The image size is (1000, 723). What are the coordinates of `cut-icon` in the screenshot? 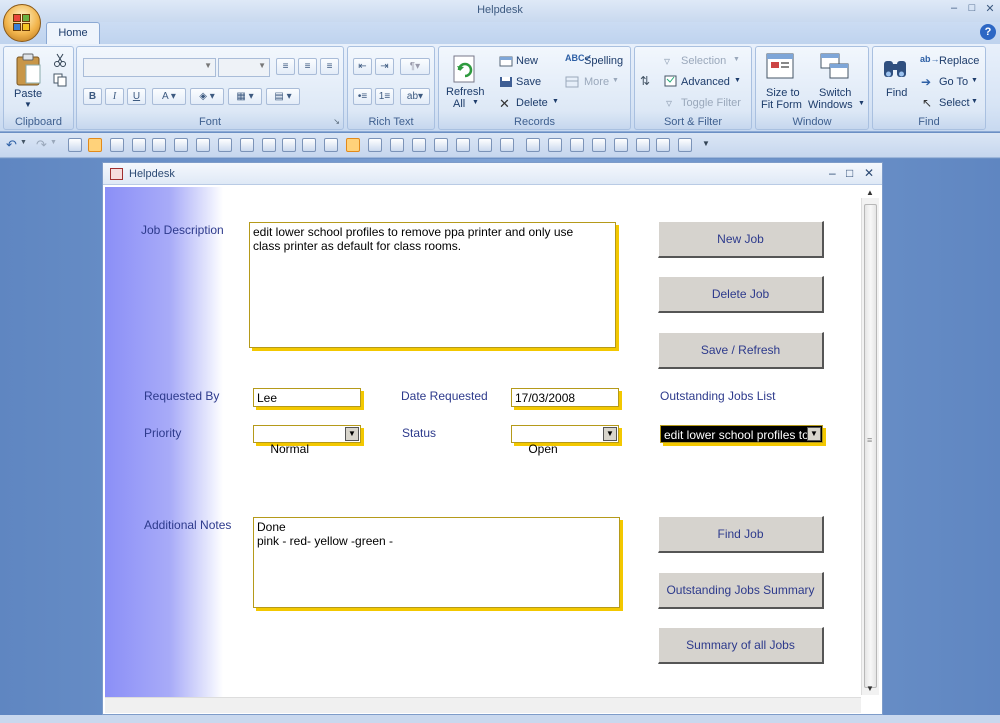 It's located at (60, 60).